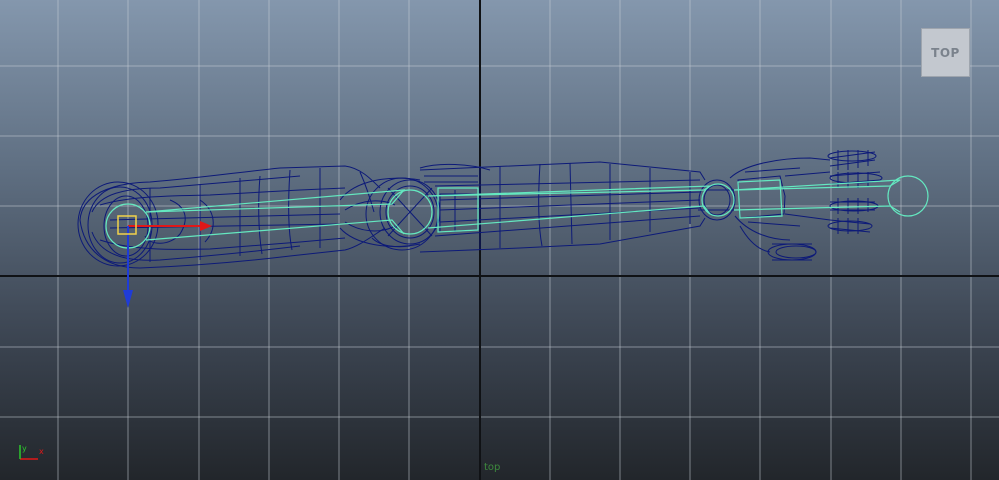  What do you see at coordinates (275, 201) in the screenshot?
I see `upper-arm-bone` at bounding box center [275, 201].